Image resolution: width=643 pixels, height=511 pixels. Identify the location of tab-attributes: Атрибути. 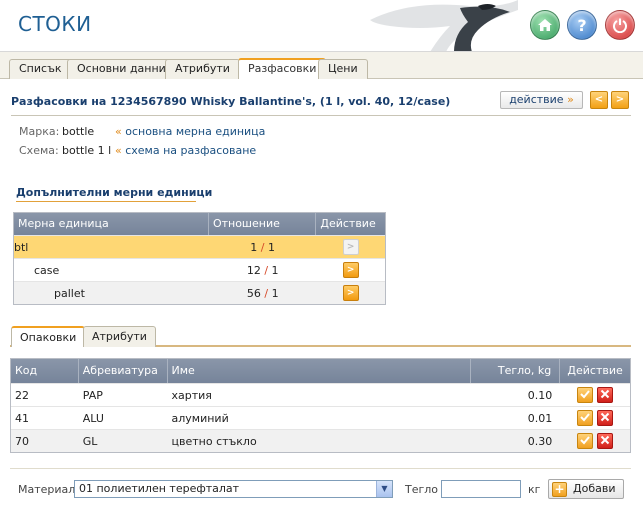
(202, 69).